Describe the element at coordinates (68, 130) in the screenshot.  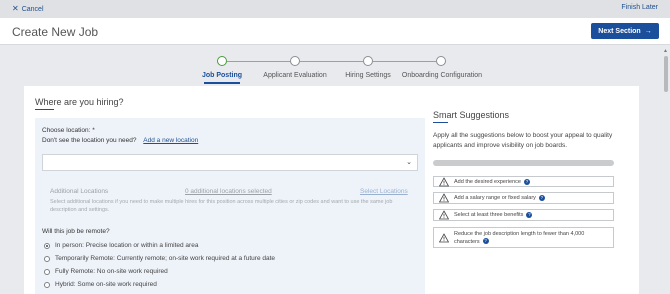
I see `choose-location-label: Choose location: *` at that location.